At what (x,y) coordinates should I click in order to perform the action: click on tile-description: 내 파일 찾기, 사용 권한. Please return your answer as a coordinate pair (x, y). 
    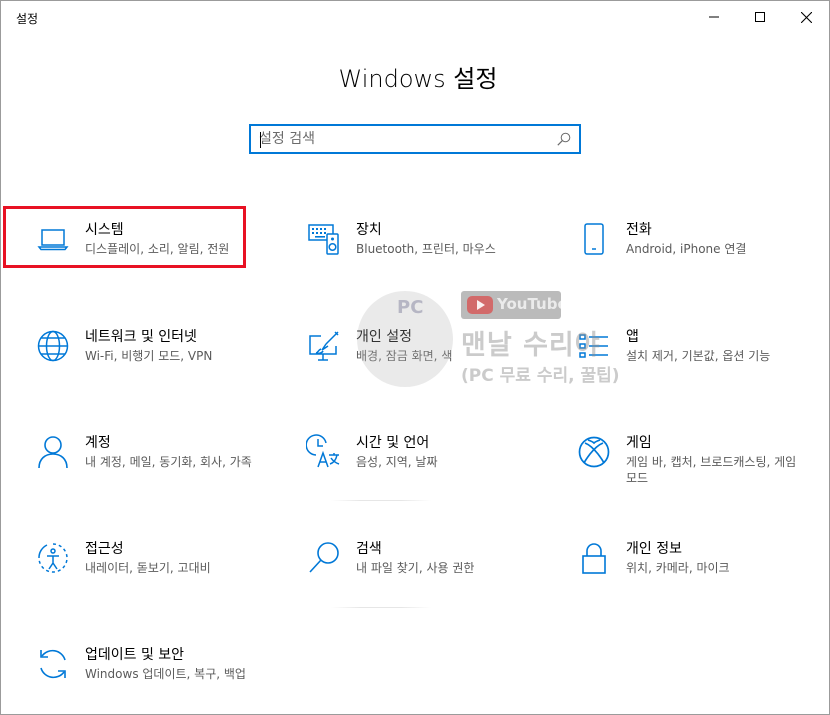
    Looking at the image, I should click on (415, 568).